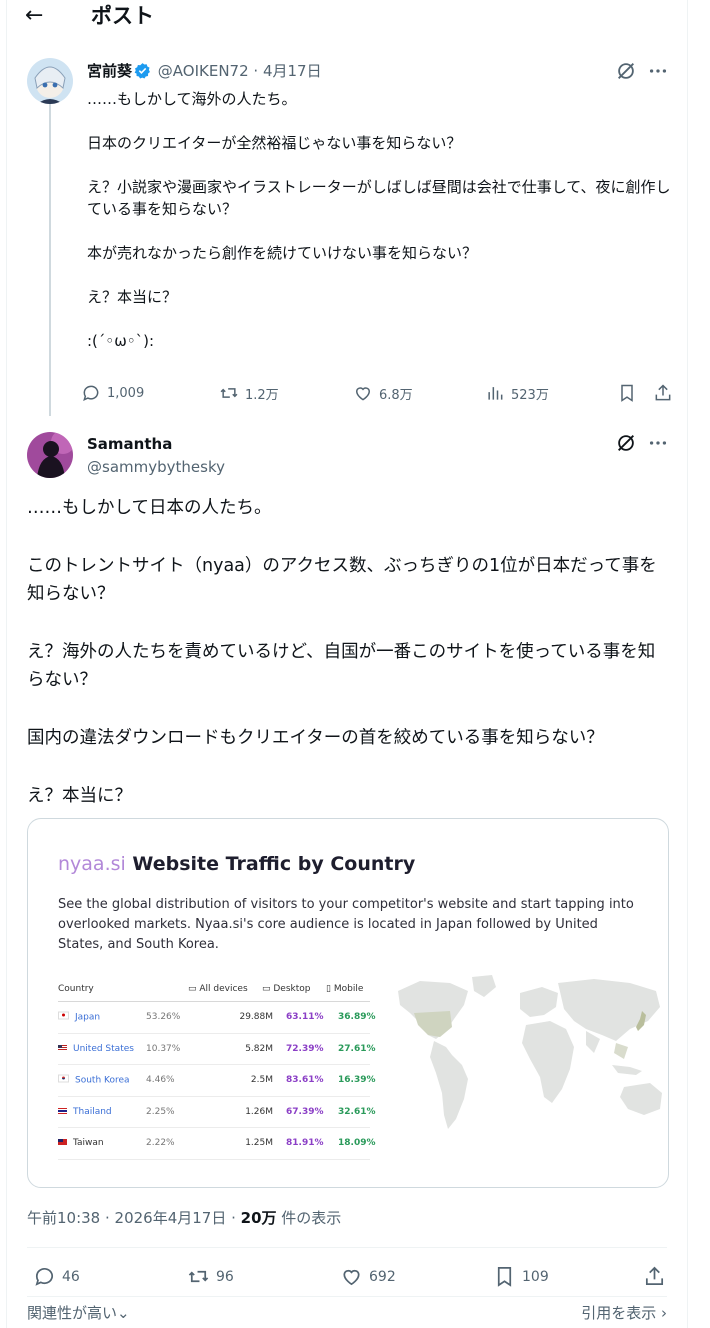 The width and height of the screenshot is (710, 1328). I want to click on table-row: Taiwan 2.22% 1.25M 81.91% 18.09%, so click(217, 1144).